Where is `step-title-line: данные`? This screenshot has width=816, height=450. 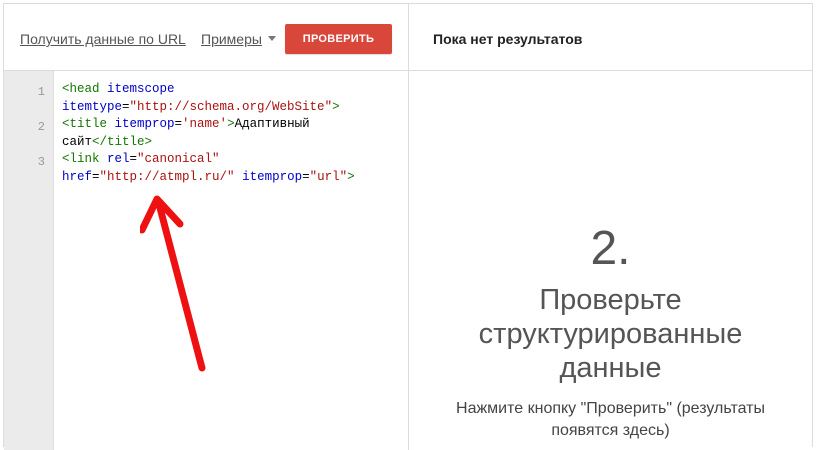
step-title-line: данные is located at coordinates (610, 368).